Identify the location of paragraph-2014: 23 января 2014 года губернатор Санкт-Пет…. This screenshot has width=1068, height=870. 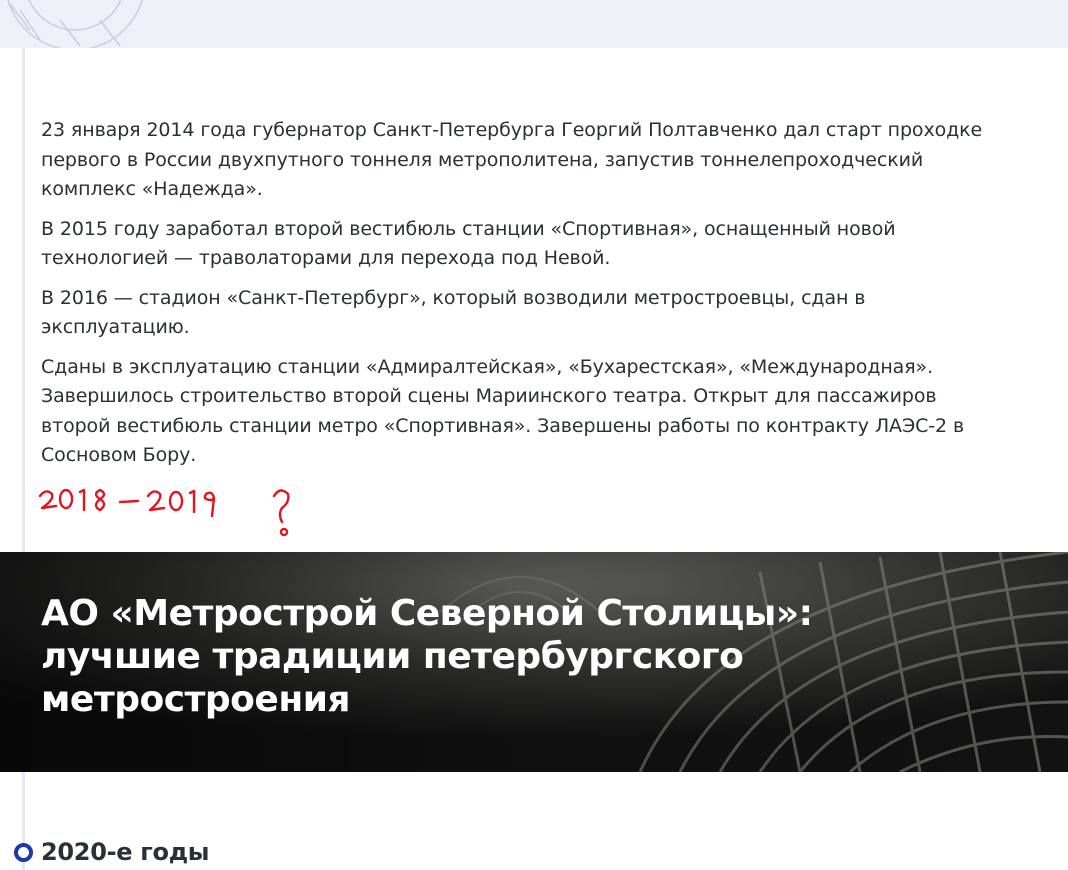
(512, 159).